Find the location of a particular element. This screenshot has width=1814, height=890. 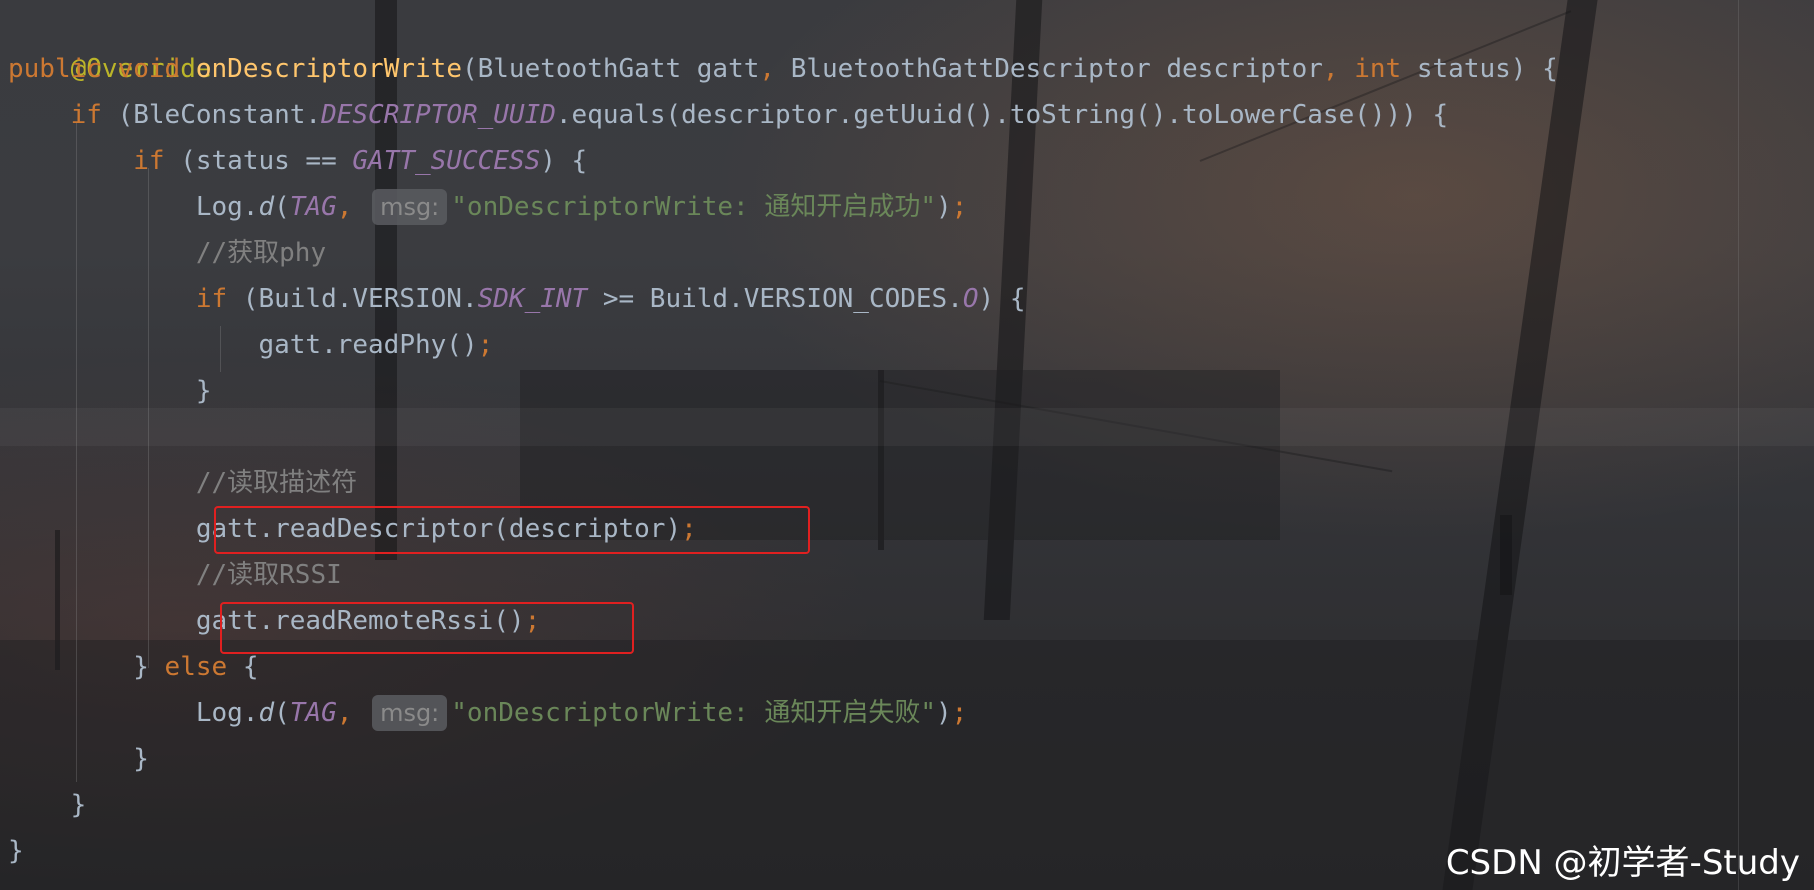

code-line: //读取RSSI is located at coordinates (175, 575).